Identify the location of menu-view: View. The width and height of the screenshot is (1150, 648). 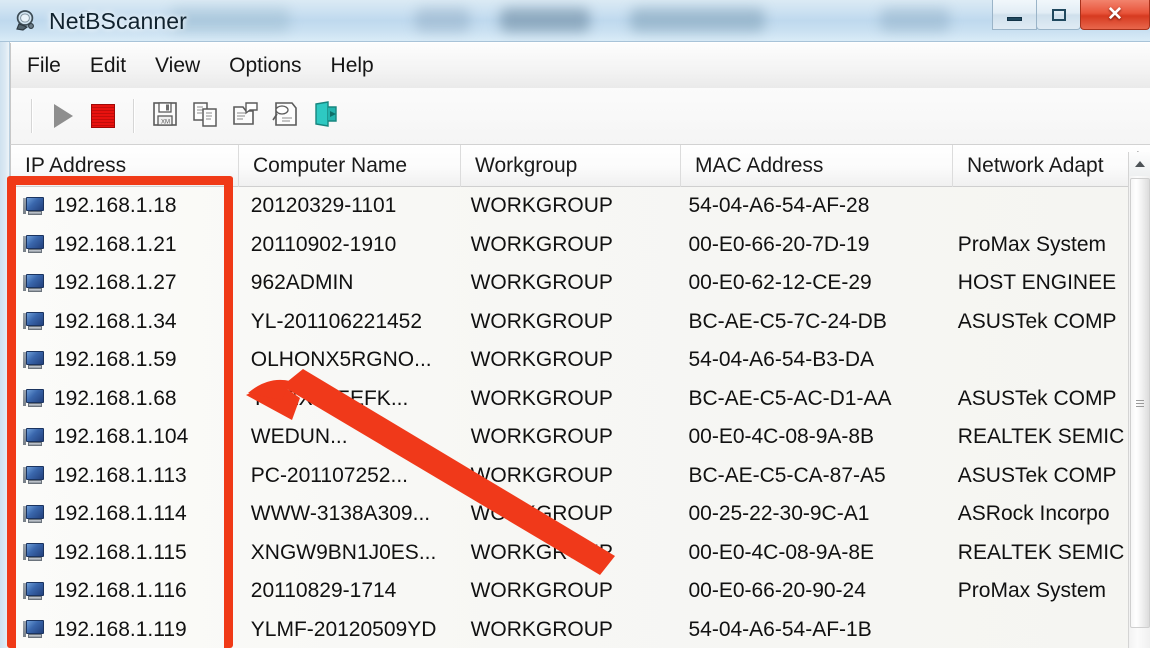
(185, 66).